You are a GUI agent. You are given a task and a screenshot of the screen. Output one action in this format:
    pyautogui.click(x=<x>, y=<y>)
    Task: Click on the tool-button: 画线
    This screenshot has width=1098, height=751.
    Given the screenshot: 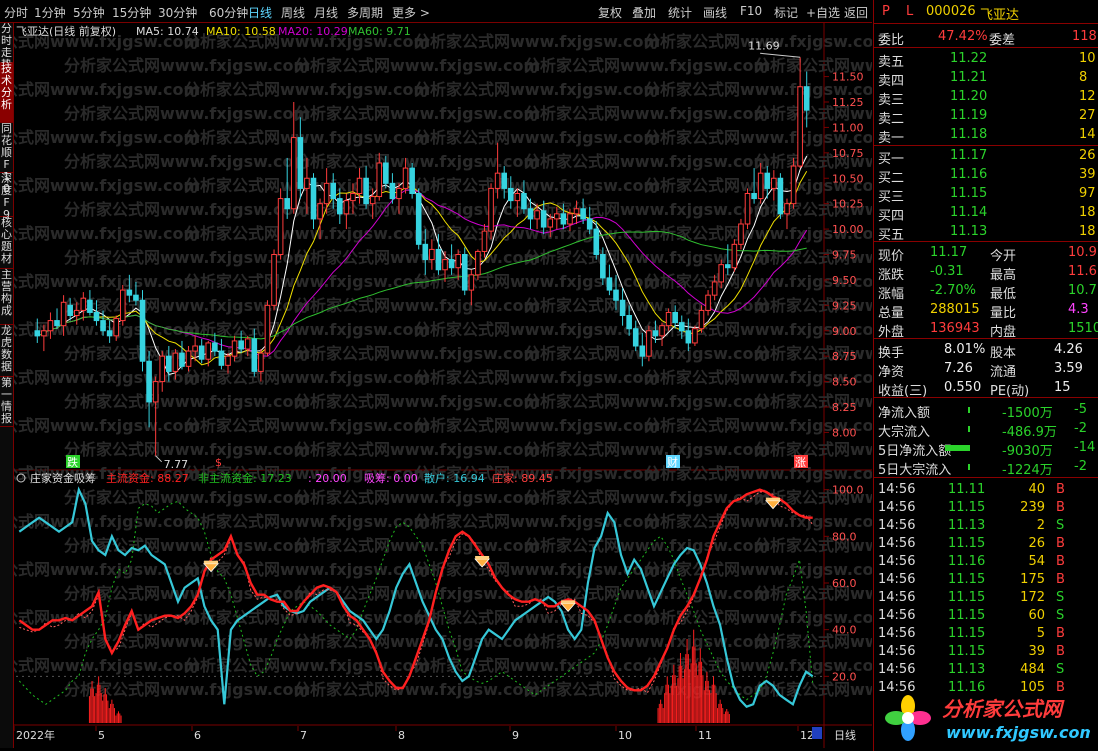 What is the action you would take?
    pyautogui.click(x=715, y=12)
    